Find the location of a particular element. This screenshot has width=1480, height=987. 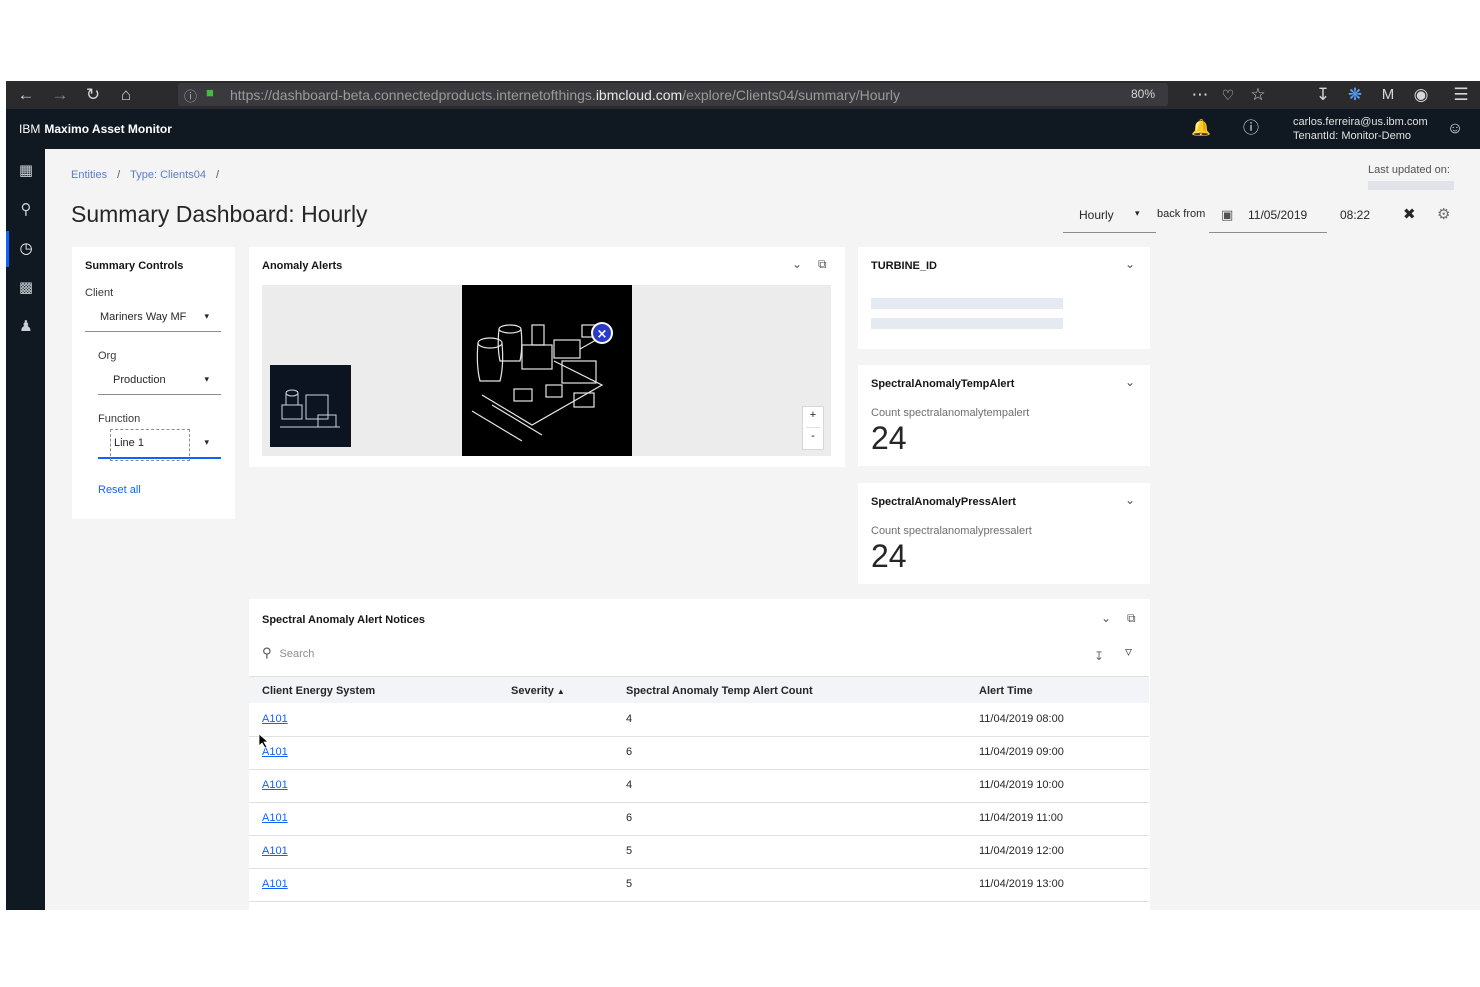

home-icon: ⌂ is located at coordinates (126, 95).